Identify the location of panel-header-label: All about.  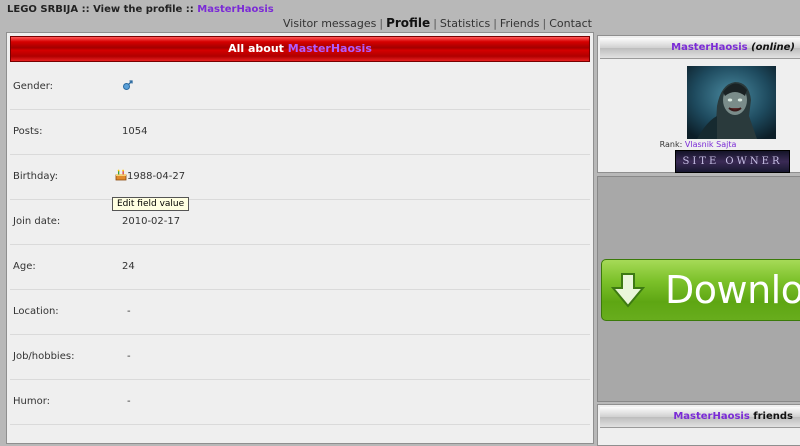
(258, 48).